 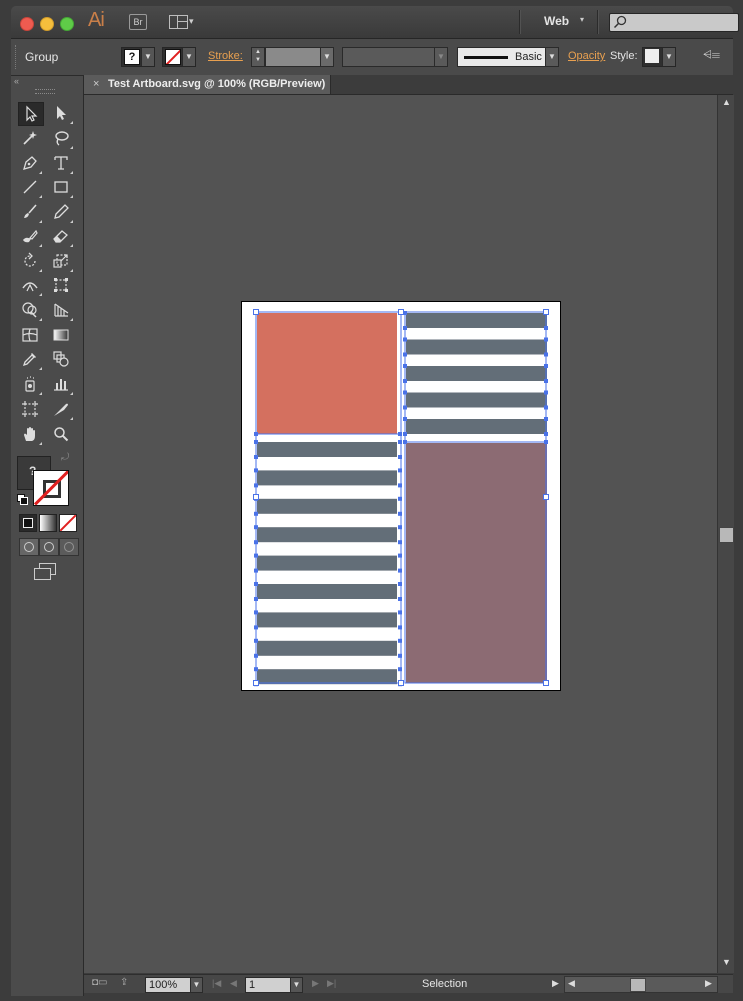 I want to click on scale-tool, so click(x=61, y=261).